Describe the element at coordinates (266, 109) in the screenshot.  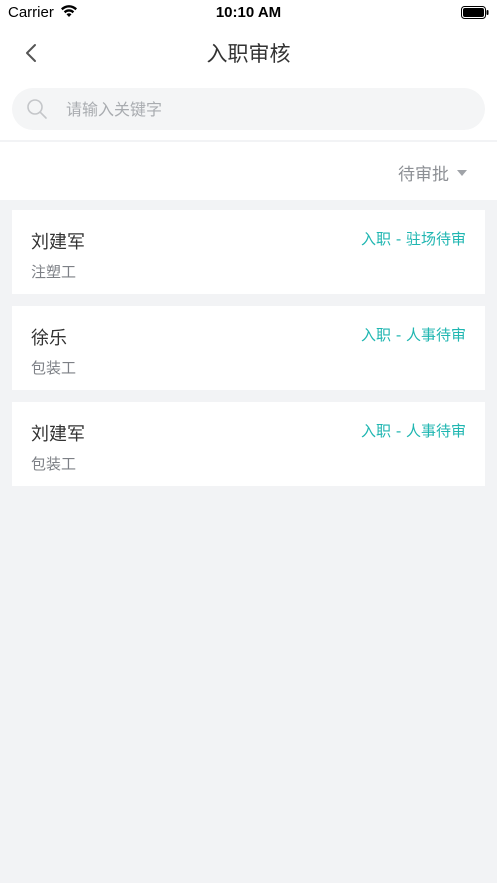
I see `search-input` at that location.